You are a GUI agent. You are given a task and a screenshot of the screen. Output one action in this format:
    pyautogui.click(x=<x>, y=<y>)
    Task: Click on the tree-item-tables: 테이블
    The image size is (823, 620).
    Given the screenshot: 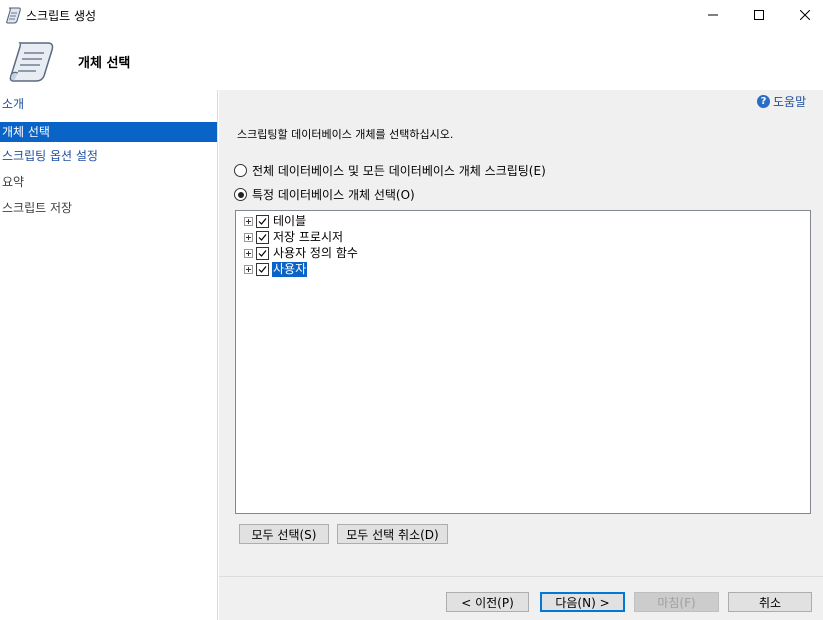 What is the action you would take?
    pyautogui.click(x=275, y=221)
    